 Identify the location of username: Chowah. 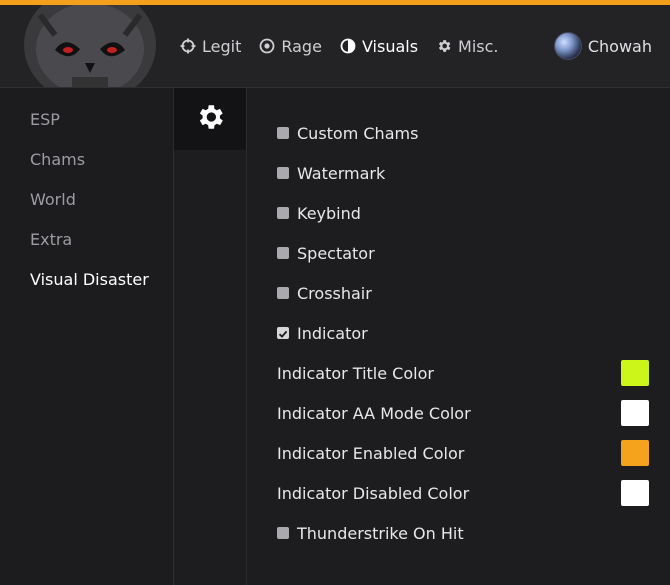
(619, 46).